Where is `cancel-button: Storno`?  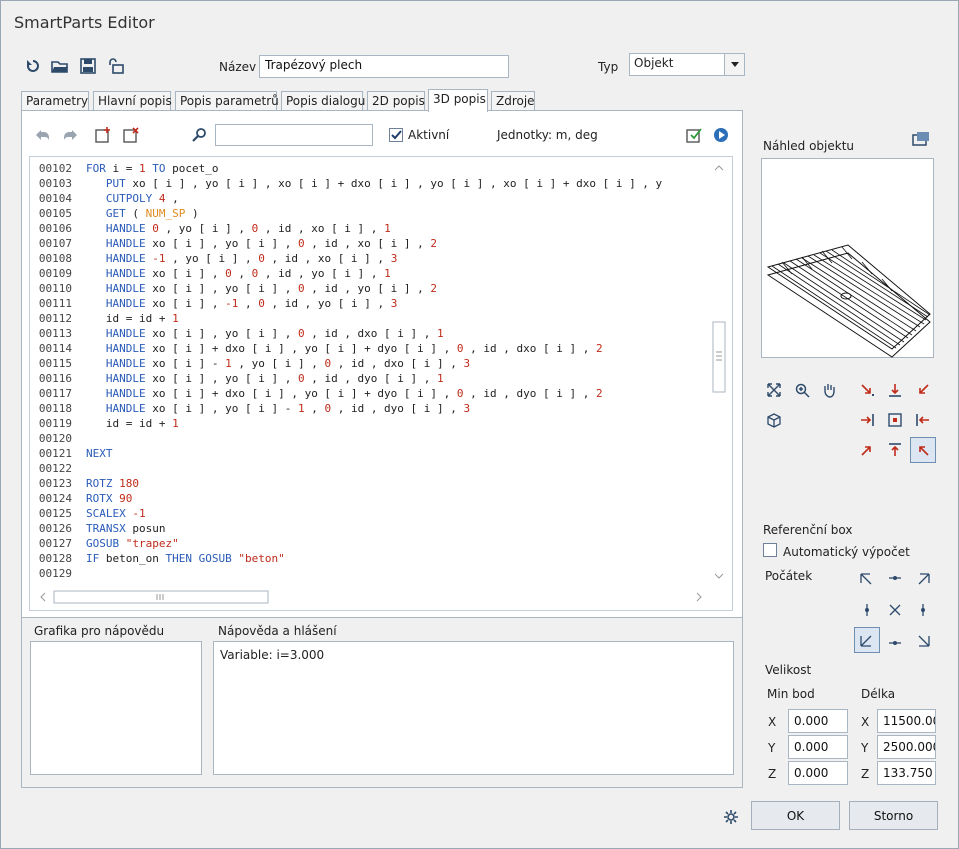 cancel-button: Storno is located at coordinates (893, 815).